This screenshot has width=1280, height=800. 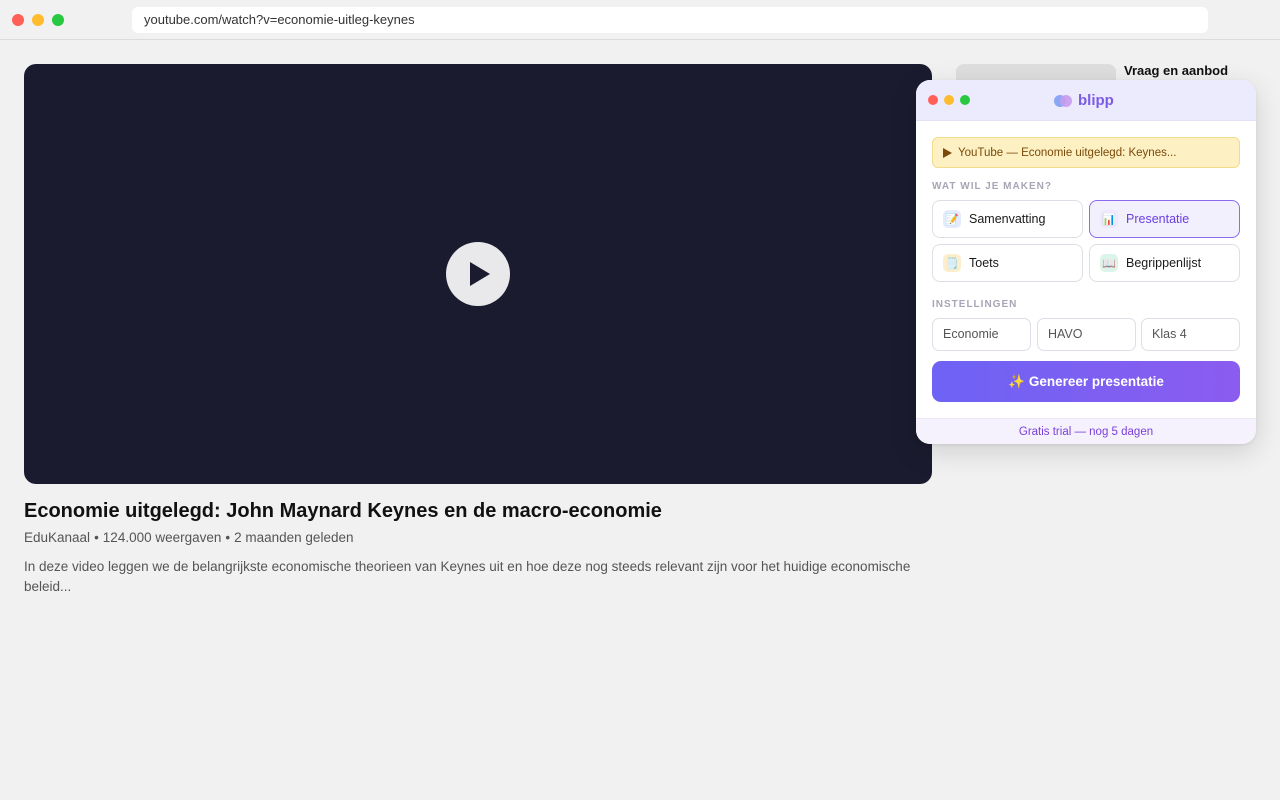 What do you see at coordinates (38, 20) in the screenshot?
I see `minimize-window-button` at bounding box center [38, 20].